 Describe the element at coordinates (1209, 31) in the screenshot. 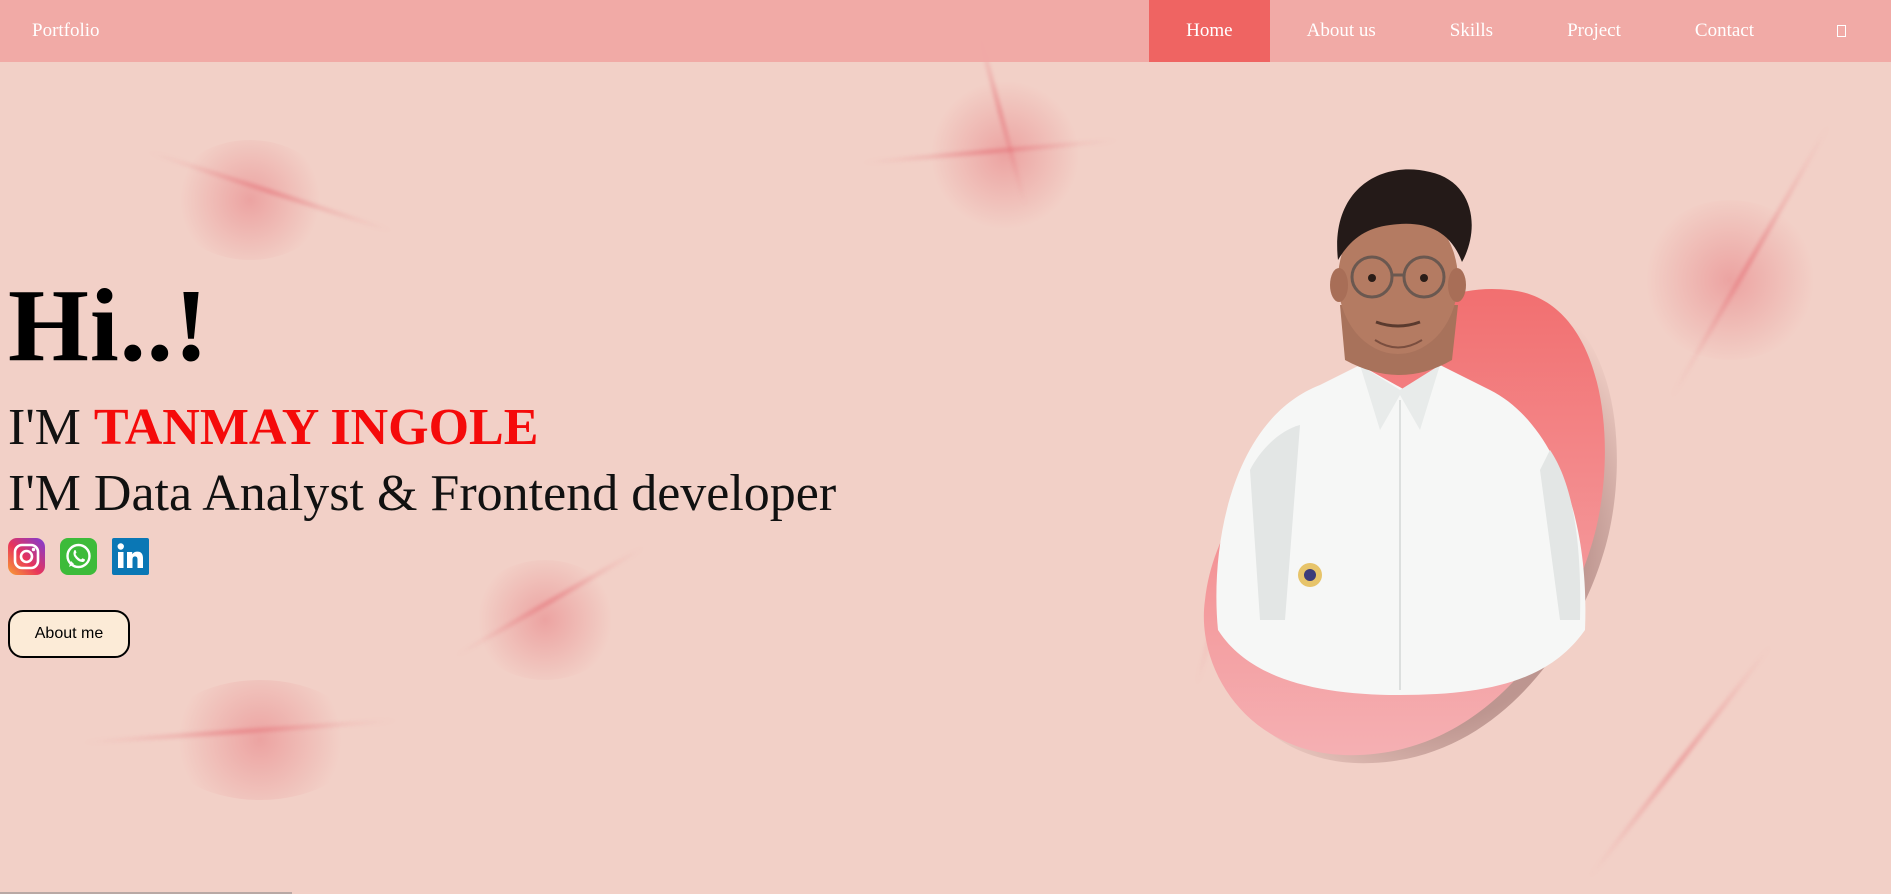

I see `nav-home: Home` at that location.